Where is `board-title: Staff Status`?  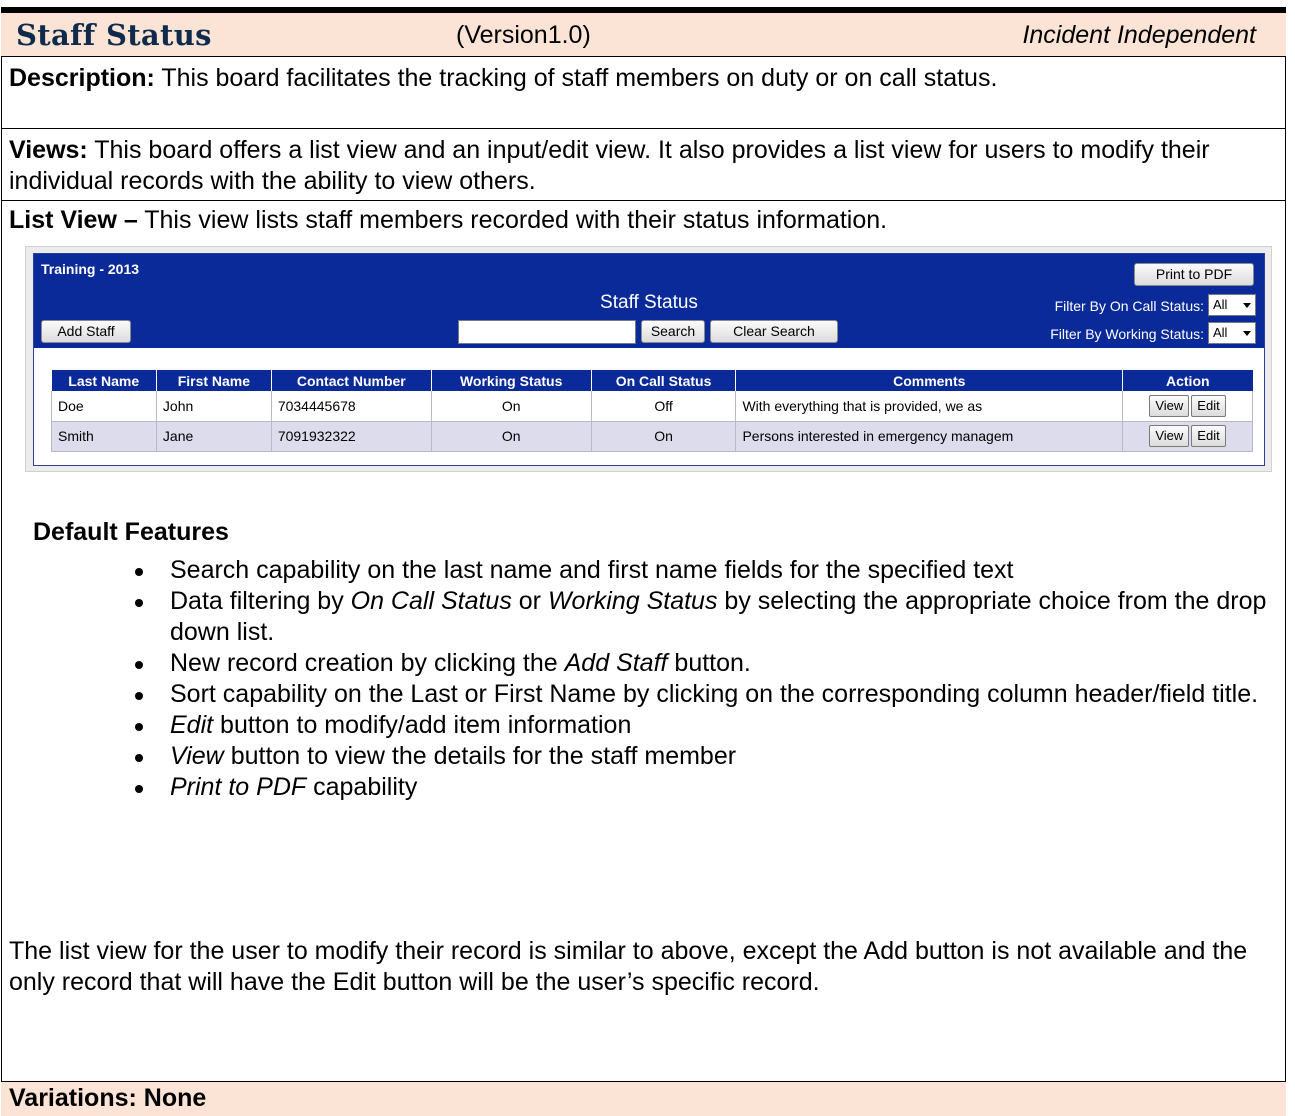 board-title: Staff Status is located at coordinates (114, 35).